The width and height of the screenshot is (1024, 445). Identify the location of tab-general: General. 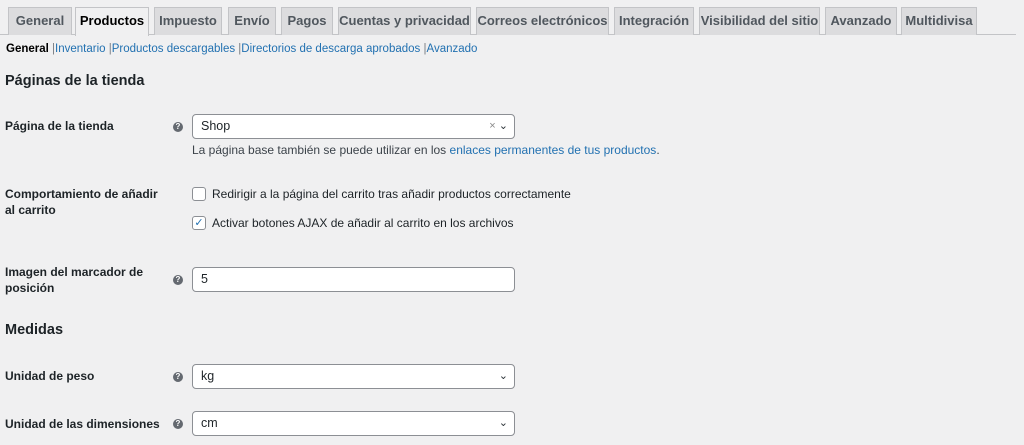
(40, 21).